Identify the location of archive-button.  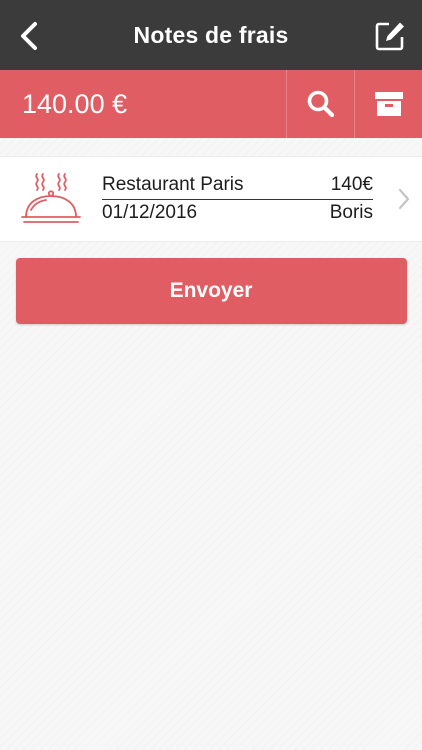
(388, 104).